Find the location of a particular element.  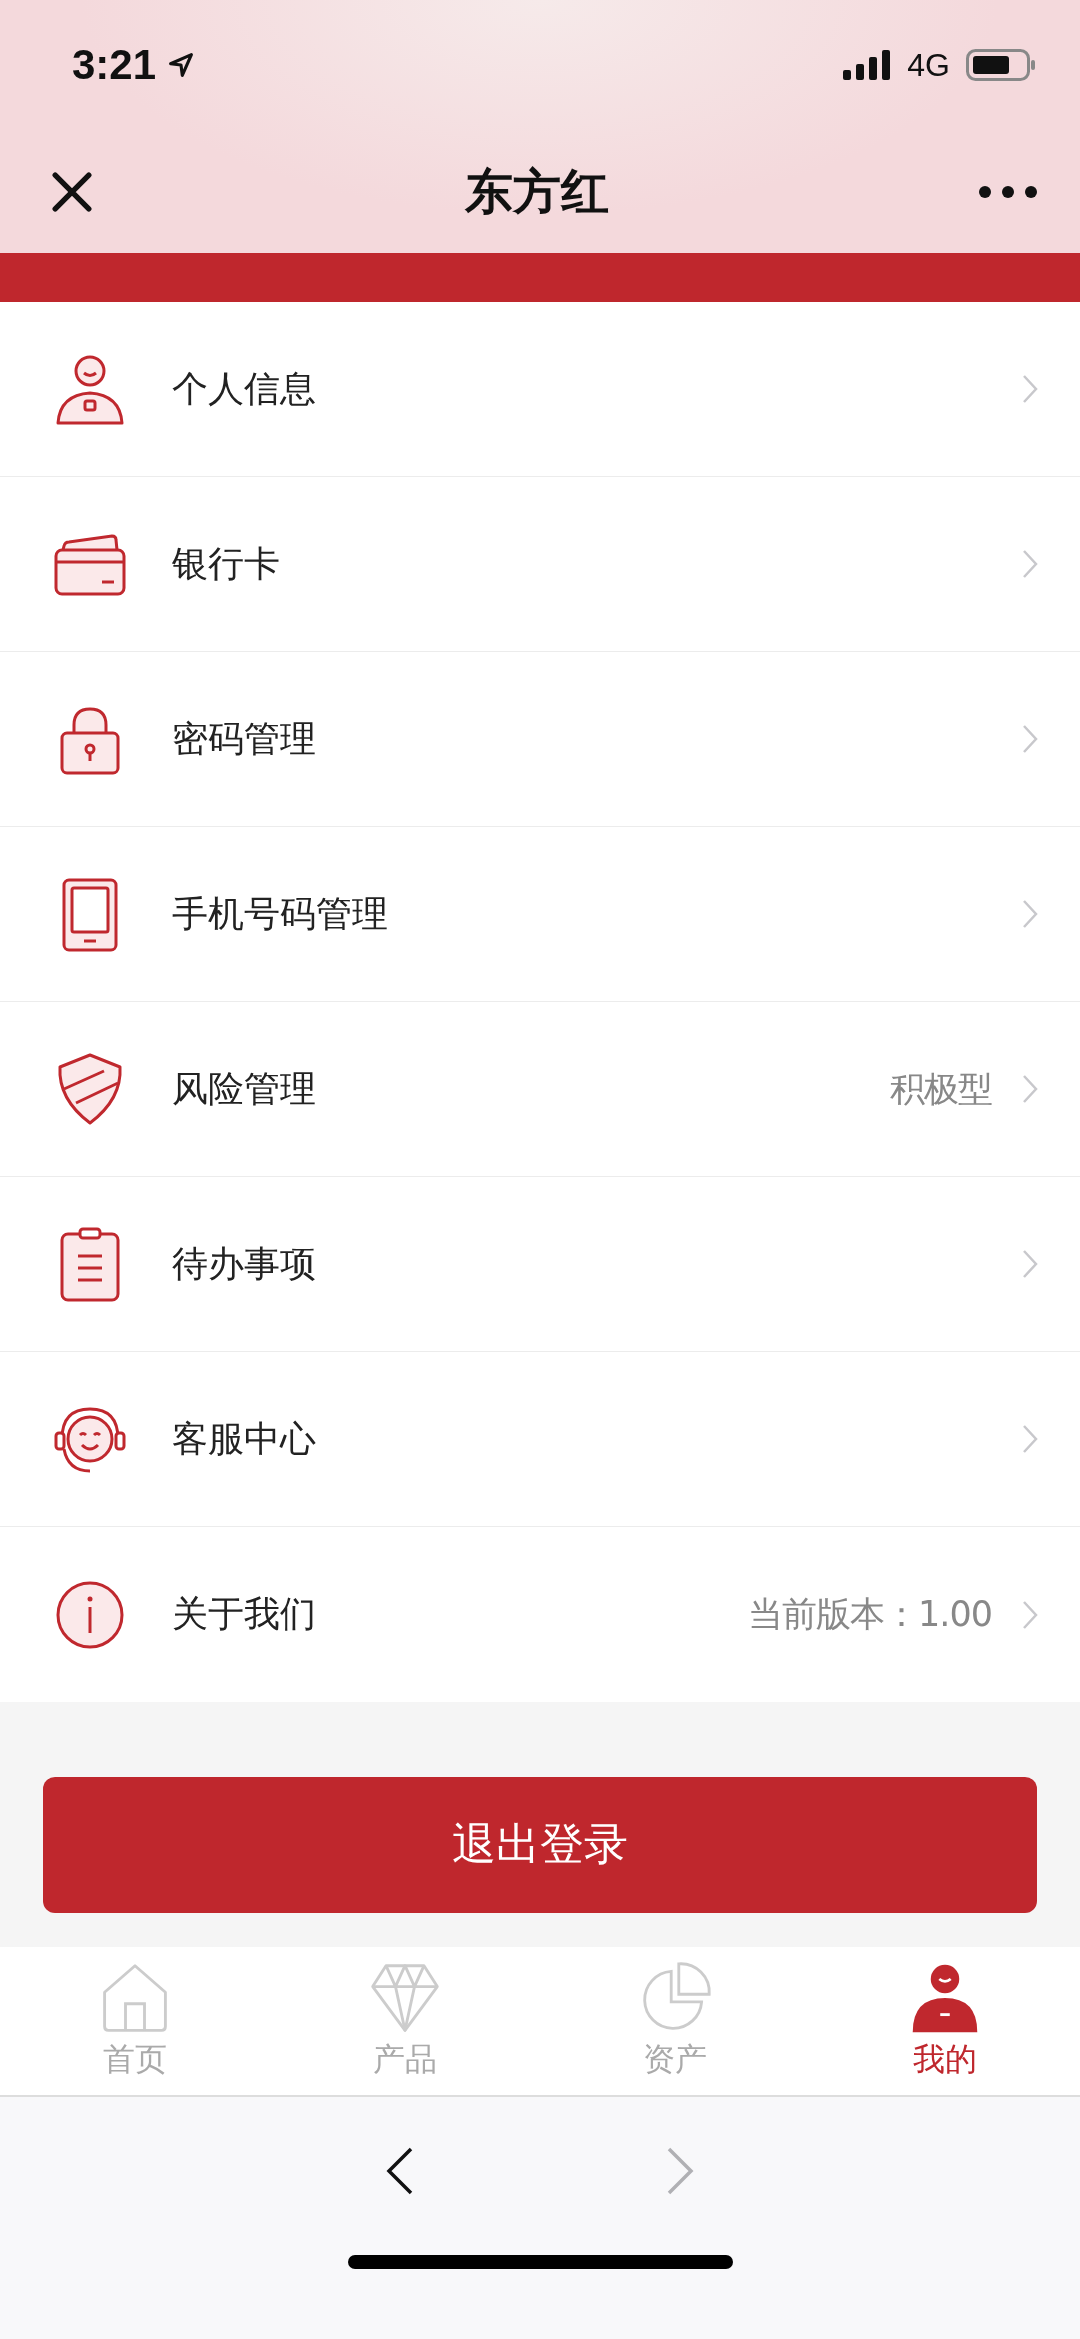

network-label: 4G is located at coordinates (928, 65).